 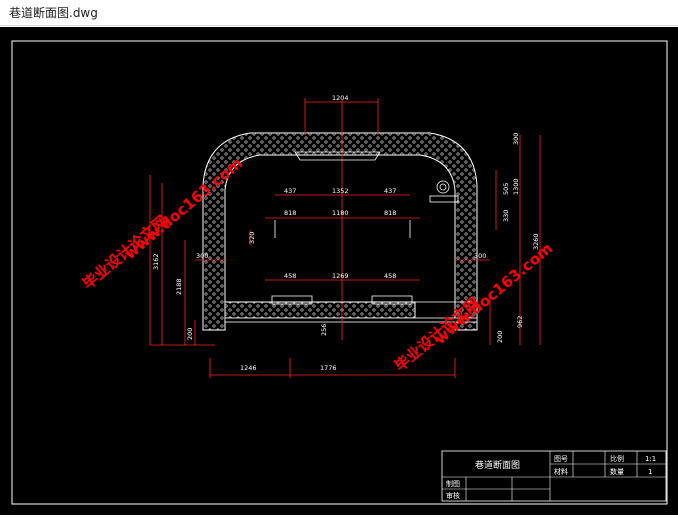 I want to click on dim-rail-right: 458, so click(x=390, y=276).